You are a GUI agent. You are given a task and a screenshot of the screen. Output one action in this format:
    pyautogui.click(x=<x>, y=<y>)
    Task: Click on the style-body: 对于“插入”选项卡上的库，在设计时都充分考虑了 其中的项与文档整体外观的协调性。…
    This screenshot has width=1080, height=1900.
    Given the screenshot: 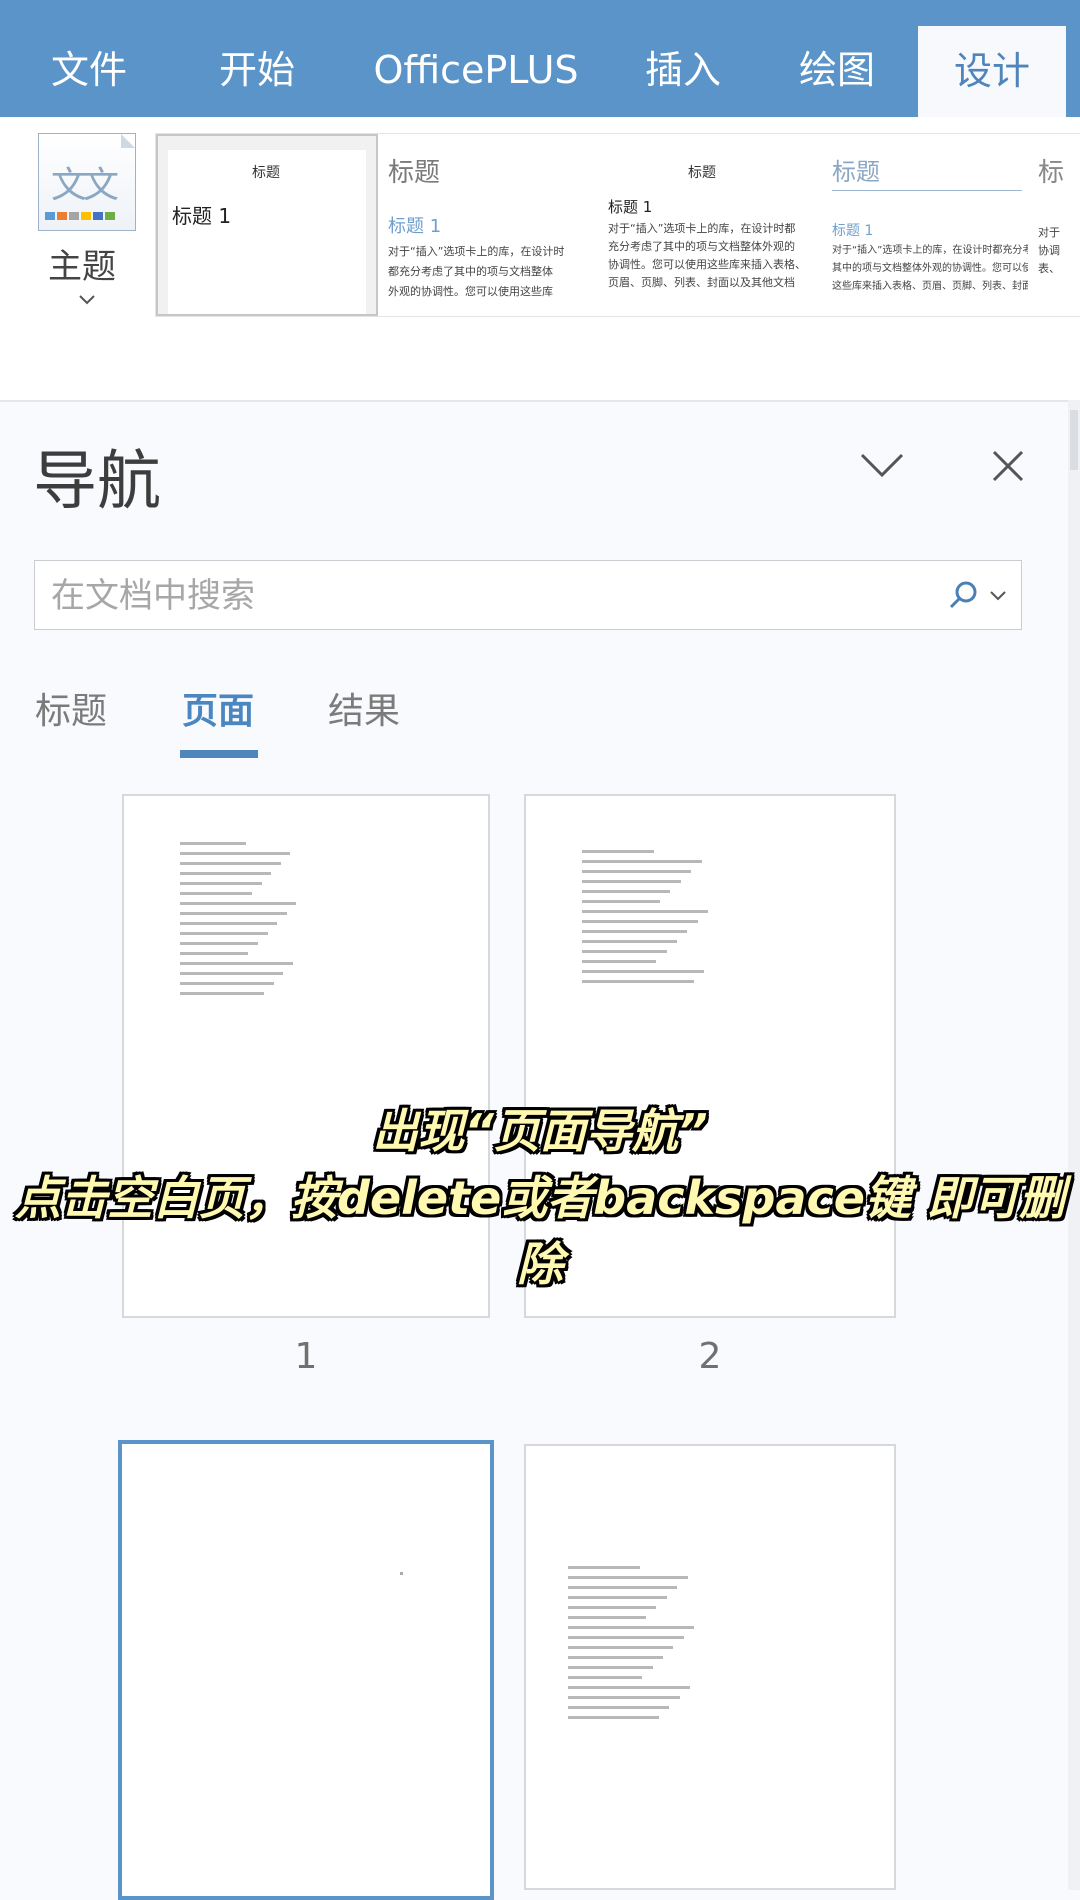 What is the action you would take?
    pyautogui.click(x=930, y=268)
    